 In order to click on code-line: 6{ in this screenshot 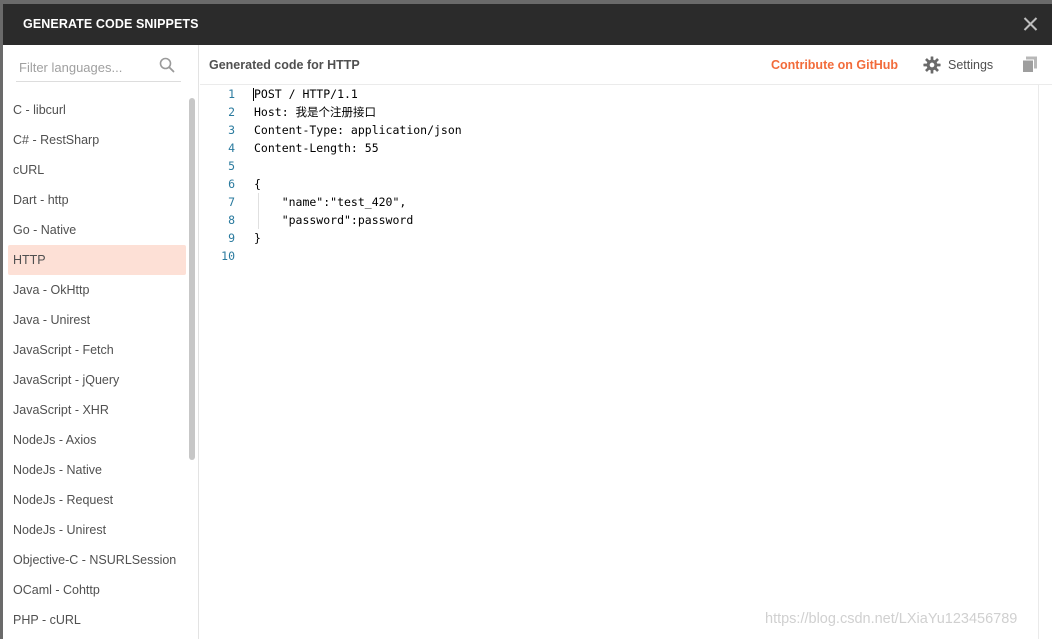, I will do `click(600, 184)`.